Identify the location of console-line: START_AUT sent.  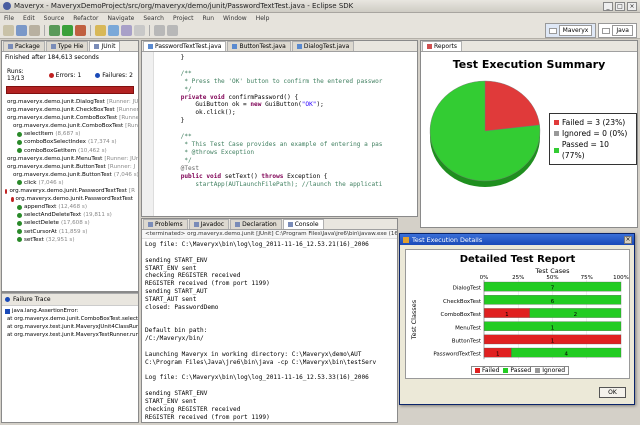
(171, 299).